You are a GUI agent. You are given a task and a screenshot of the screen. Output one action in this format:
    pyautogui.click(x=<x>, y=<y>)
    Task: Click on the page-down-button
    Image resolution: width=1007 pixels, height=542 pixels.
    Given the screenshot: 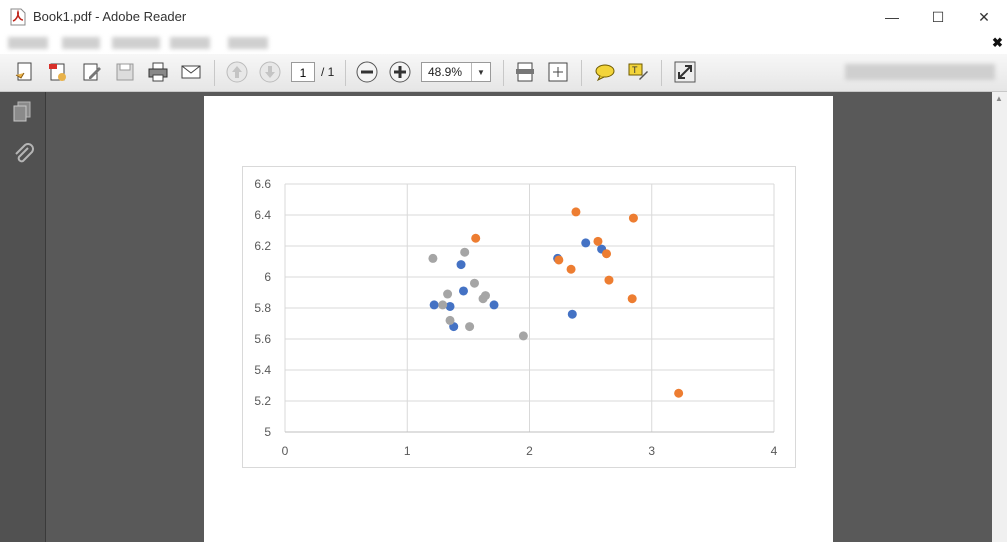 What is the action you would take?
    pyautogui.click(x=270, y=72)
    